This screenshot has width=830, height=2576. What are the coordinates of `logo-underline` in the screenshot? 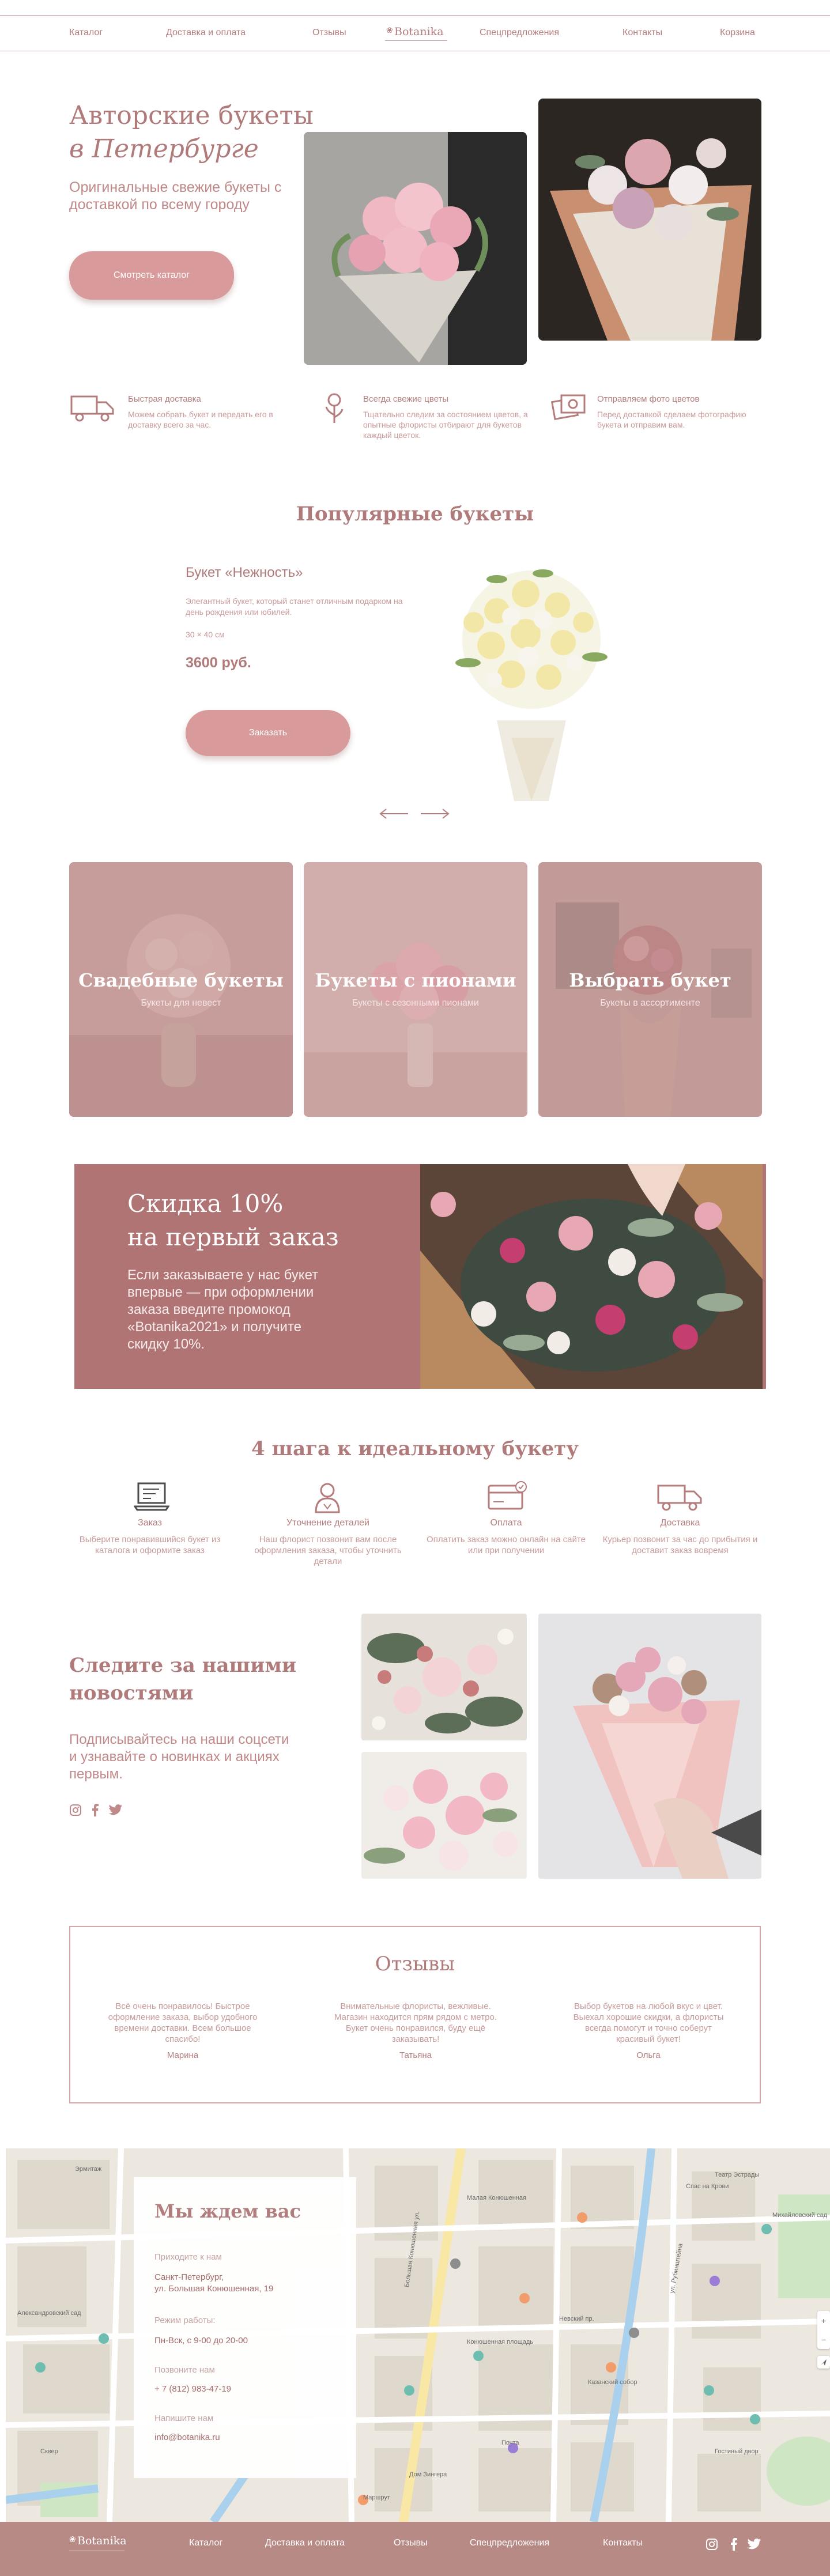 It's located at (416, 40).